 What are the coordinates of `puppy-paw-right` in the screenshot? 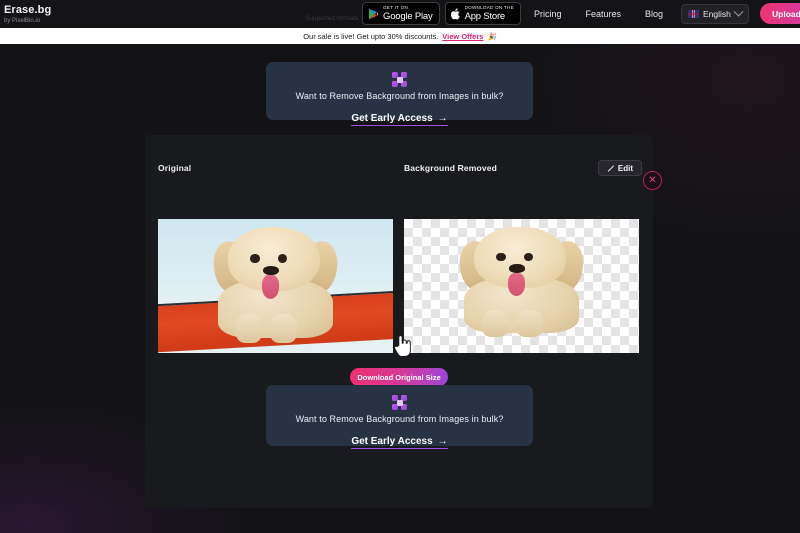 It's located at (283, 328).